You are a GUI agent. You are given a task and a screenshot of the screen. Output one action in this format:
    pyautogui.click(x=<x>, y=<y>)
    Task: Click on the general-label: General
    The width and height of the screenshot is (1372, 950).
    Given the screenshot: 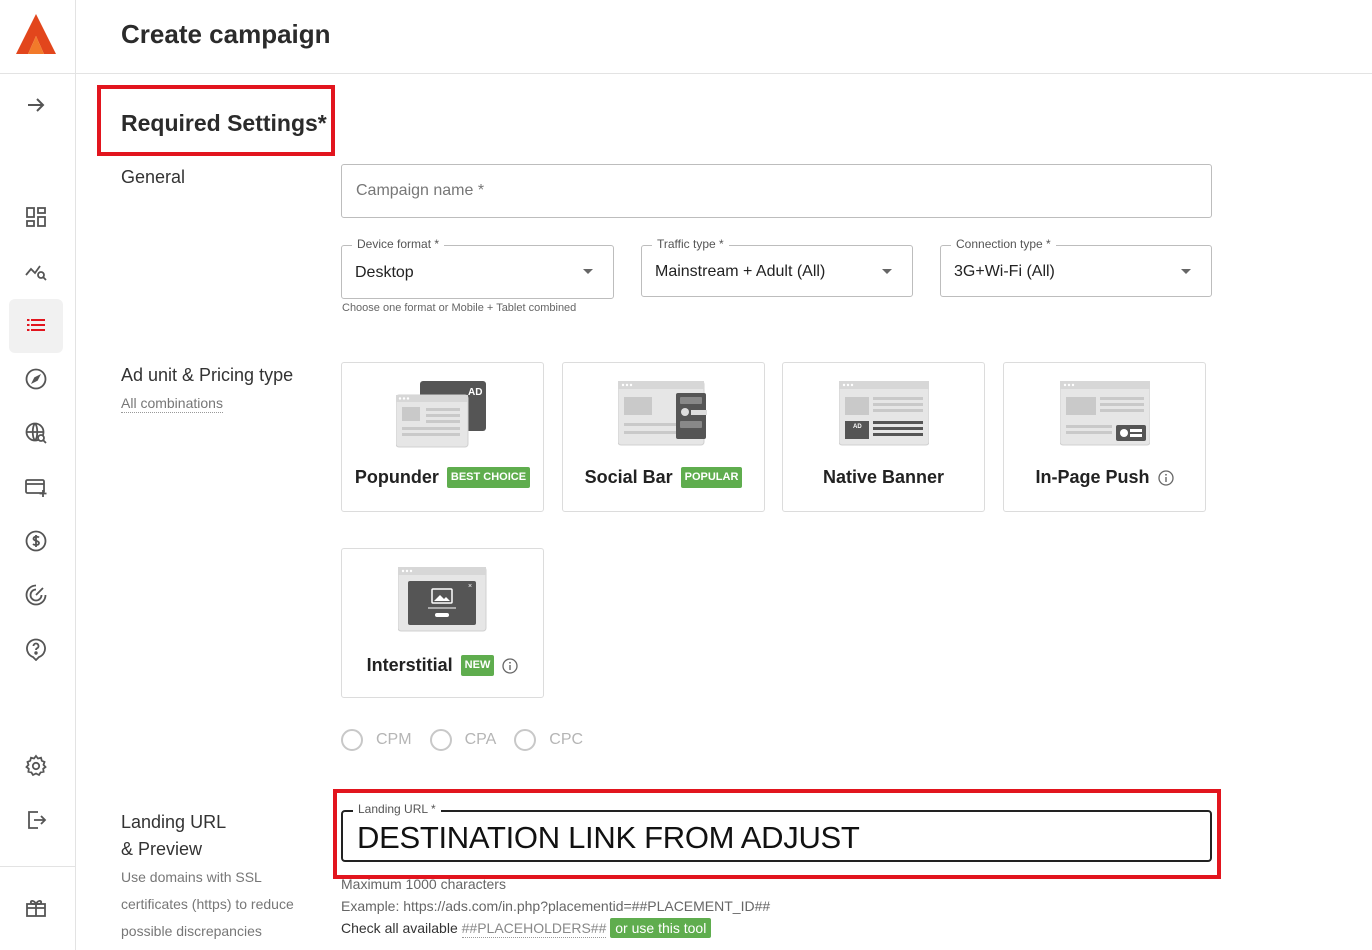 What is the action you would take?
    pyautogui.click(x=153, y=177)
    